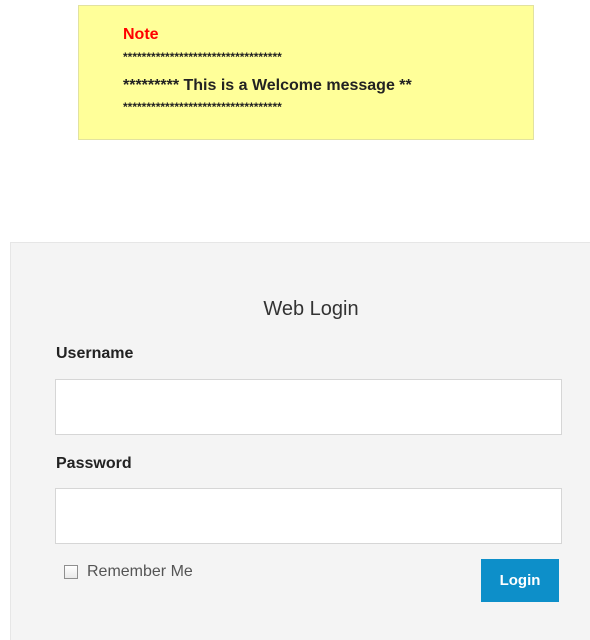 The height and width of the screenshot is (640, 590). What do you see at coordinates (267, 85) in the screenshot?
I see `welcome-message: ********* This is a Welcome message **` at bounding box center [267, 85].